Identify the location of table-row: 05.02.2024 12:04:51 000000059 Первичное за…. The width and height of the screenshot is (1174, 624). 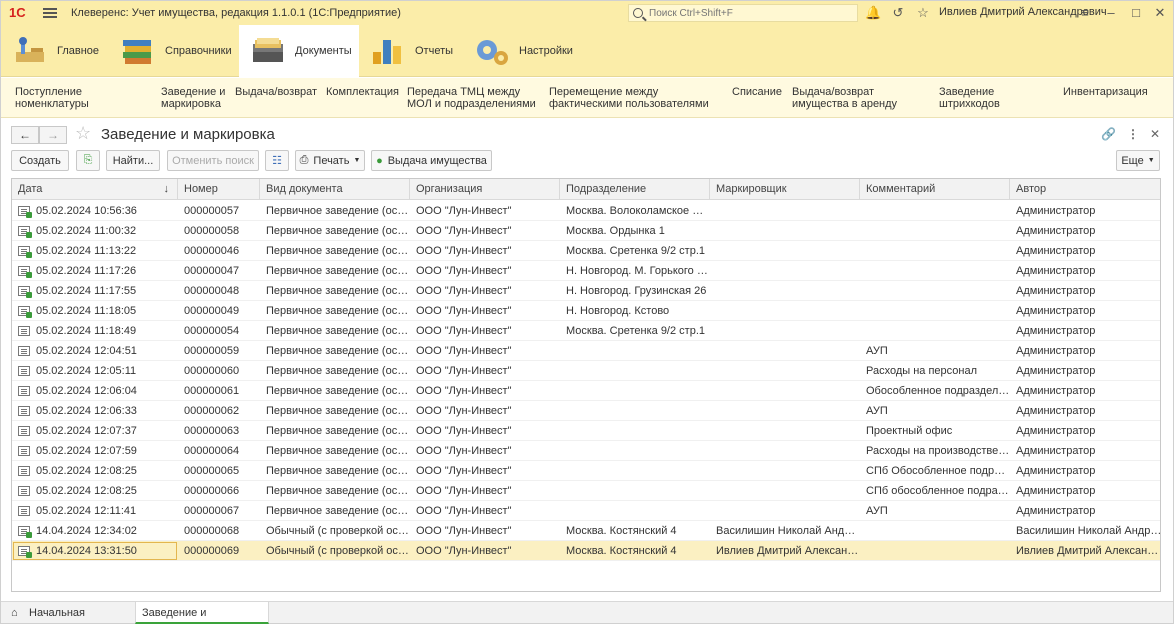
(586, 351).